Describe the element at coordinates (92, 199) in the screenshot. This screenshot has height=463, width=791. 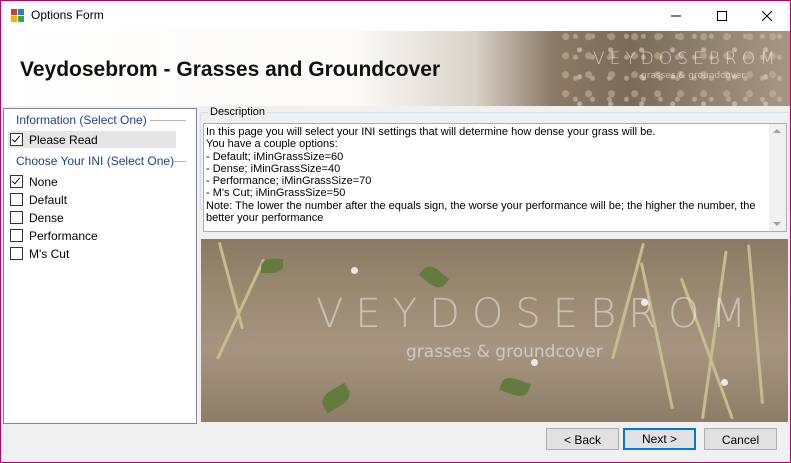
I see `option-default: Default` at that location.